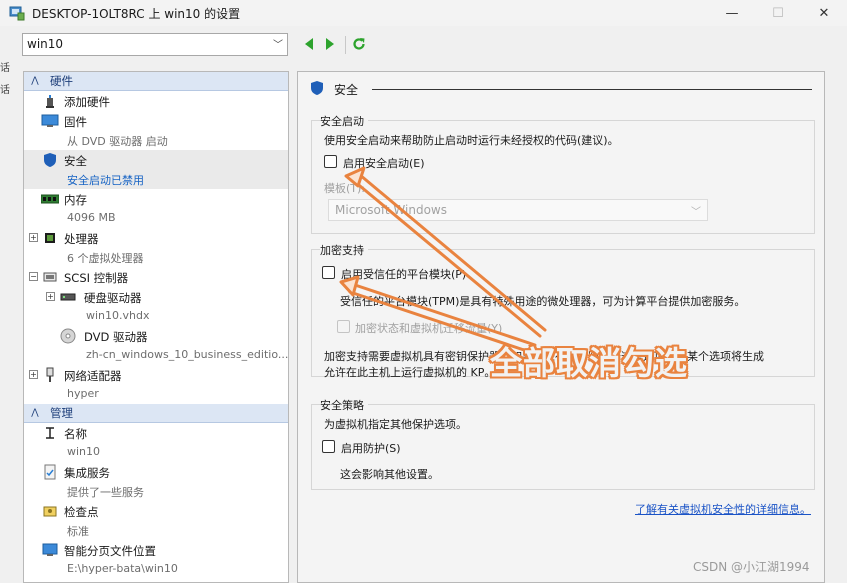 The width and height of the screenshot is (847, 583). What do you see at coordinates (384, 163) in the screenshot?
I see `secure-boot-checkbox-label: 启用安全启动(E)` at bounding box center [384, 163].